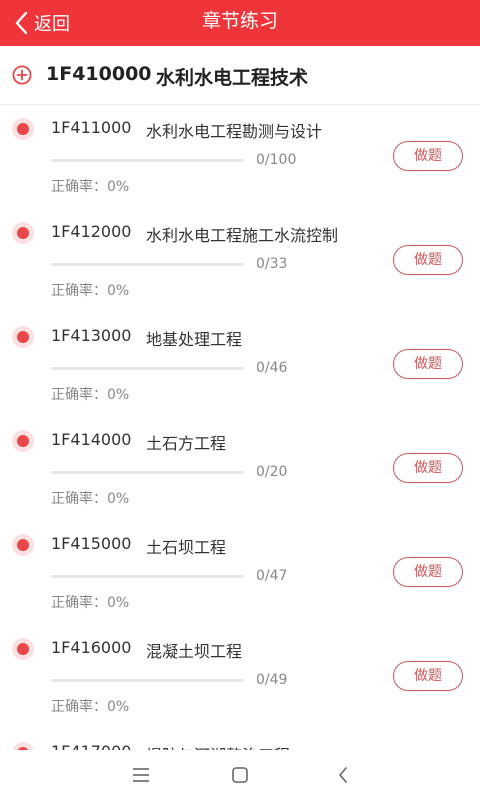  Describe the element at coordinates (272, 472) in the screenshot. I see `progress-count: 0/20` at that location.